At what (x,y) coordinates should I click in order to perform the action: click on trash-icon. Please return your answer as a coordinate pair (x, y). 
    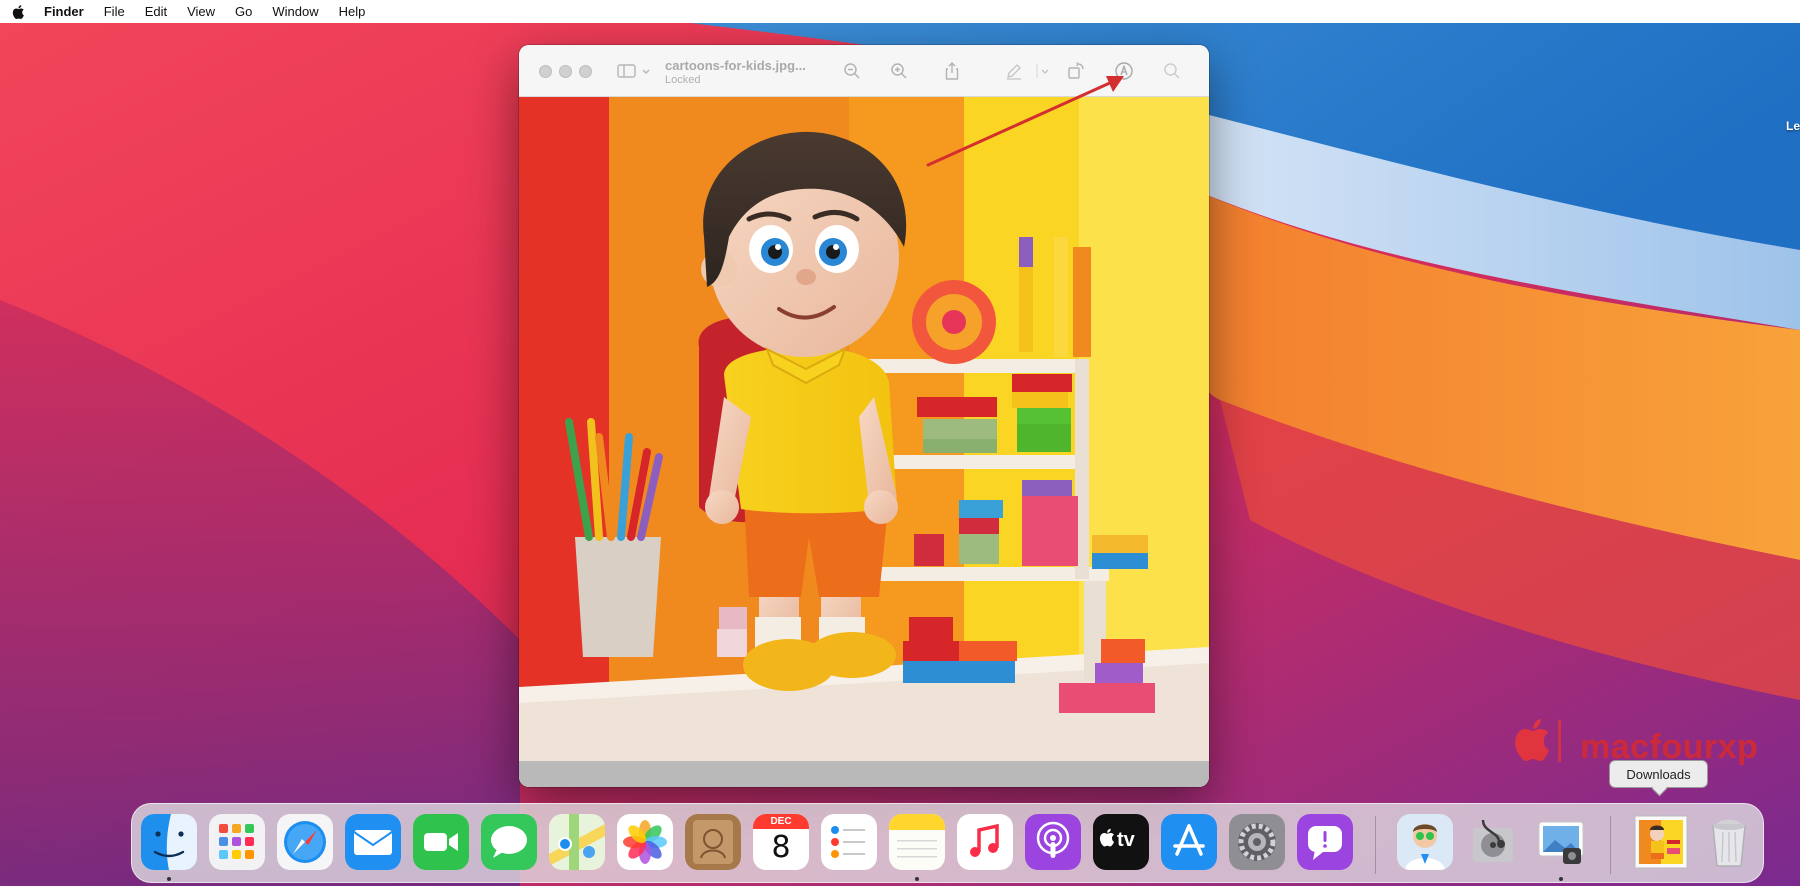
    Looking at the image, I should click on (1729, 843).